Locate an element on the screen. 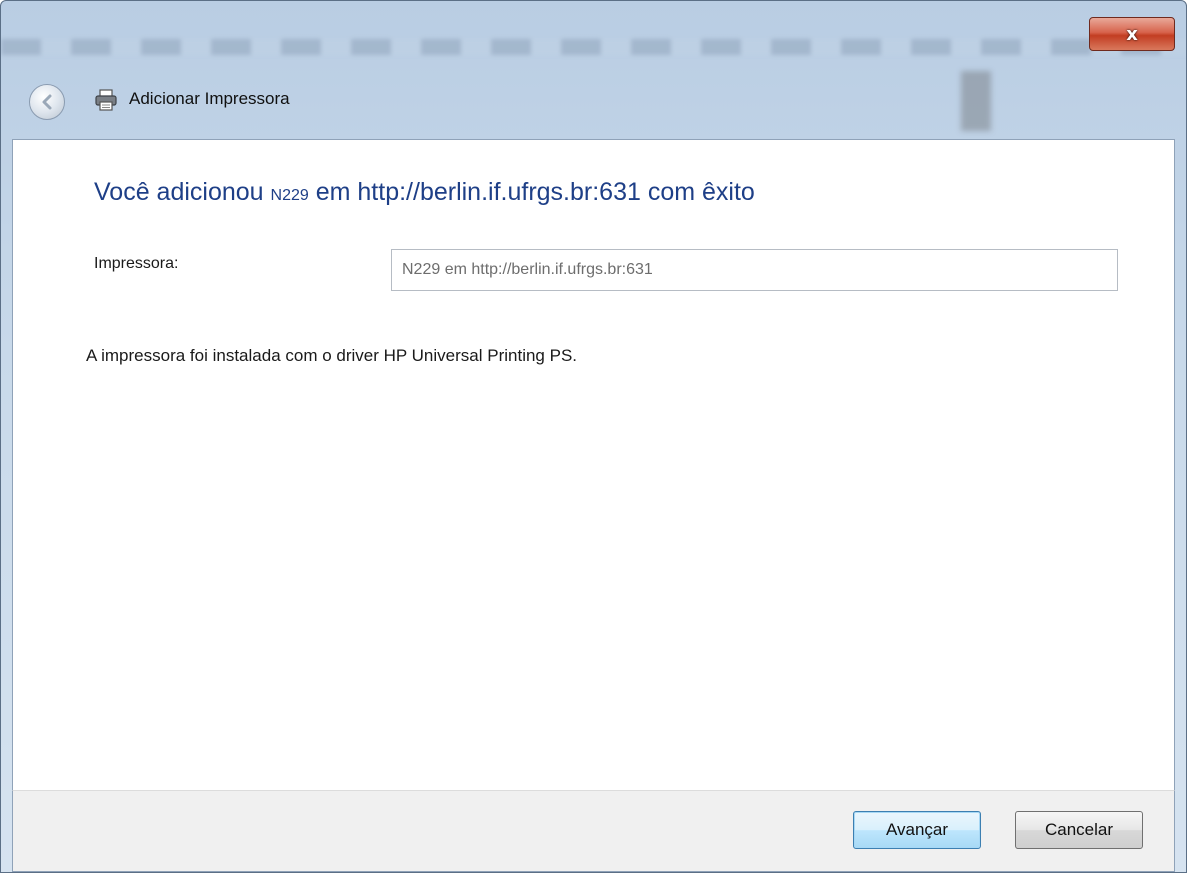 The height and width of the screenshot is (873, 1187). close-icon: x is located at coordinates (1132, 34).